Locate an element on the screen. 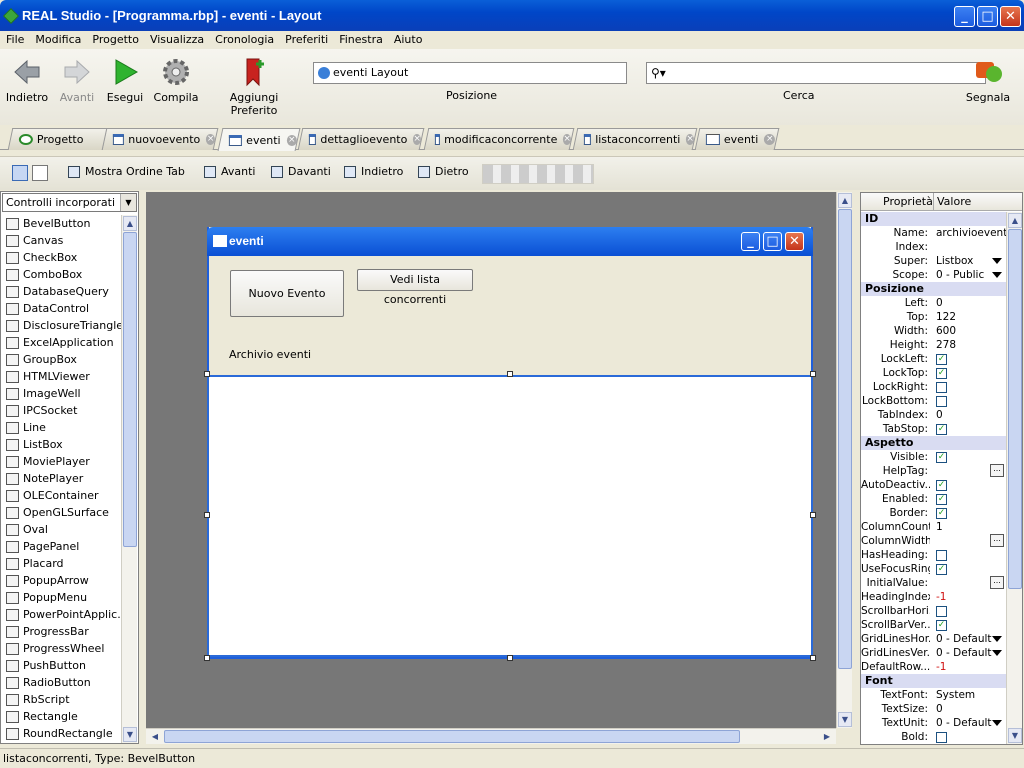  tab-listaconcorrenti: listaconcorrenti × is located at coordinates (635, 139).